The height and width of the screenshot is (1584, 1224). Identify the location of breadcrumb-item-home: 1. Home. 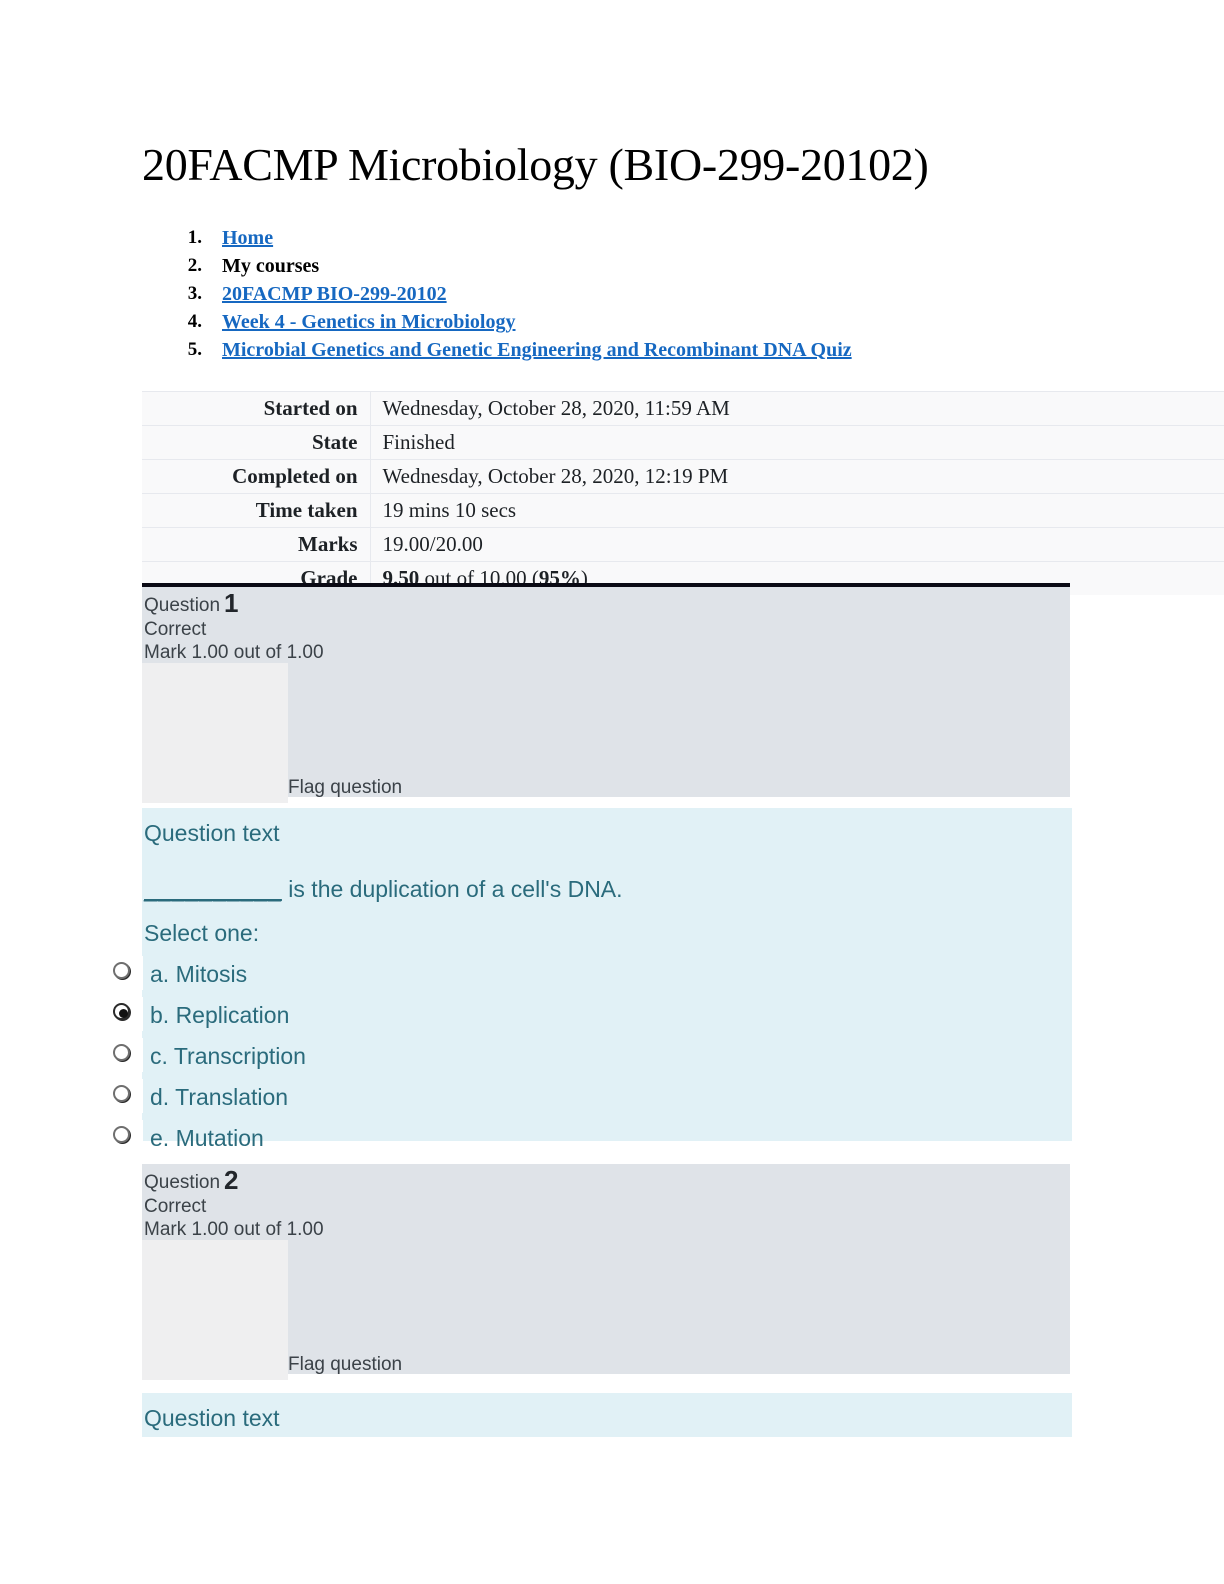
(612, 238).